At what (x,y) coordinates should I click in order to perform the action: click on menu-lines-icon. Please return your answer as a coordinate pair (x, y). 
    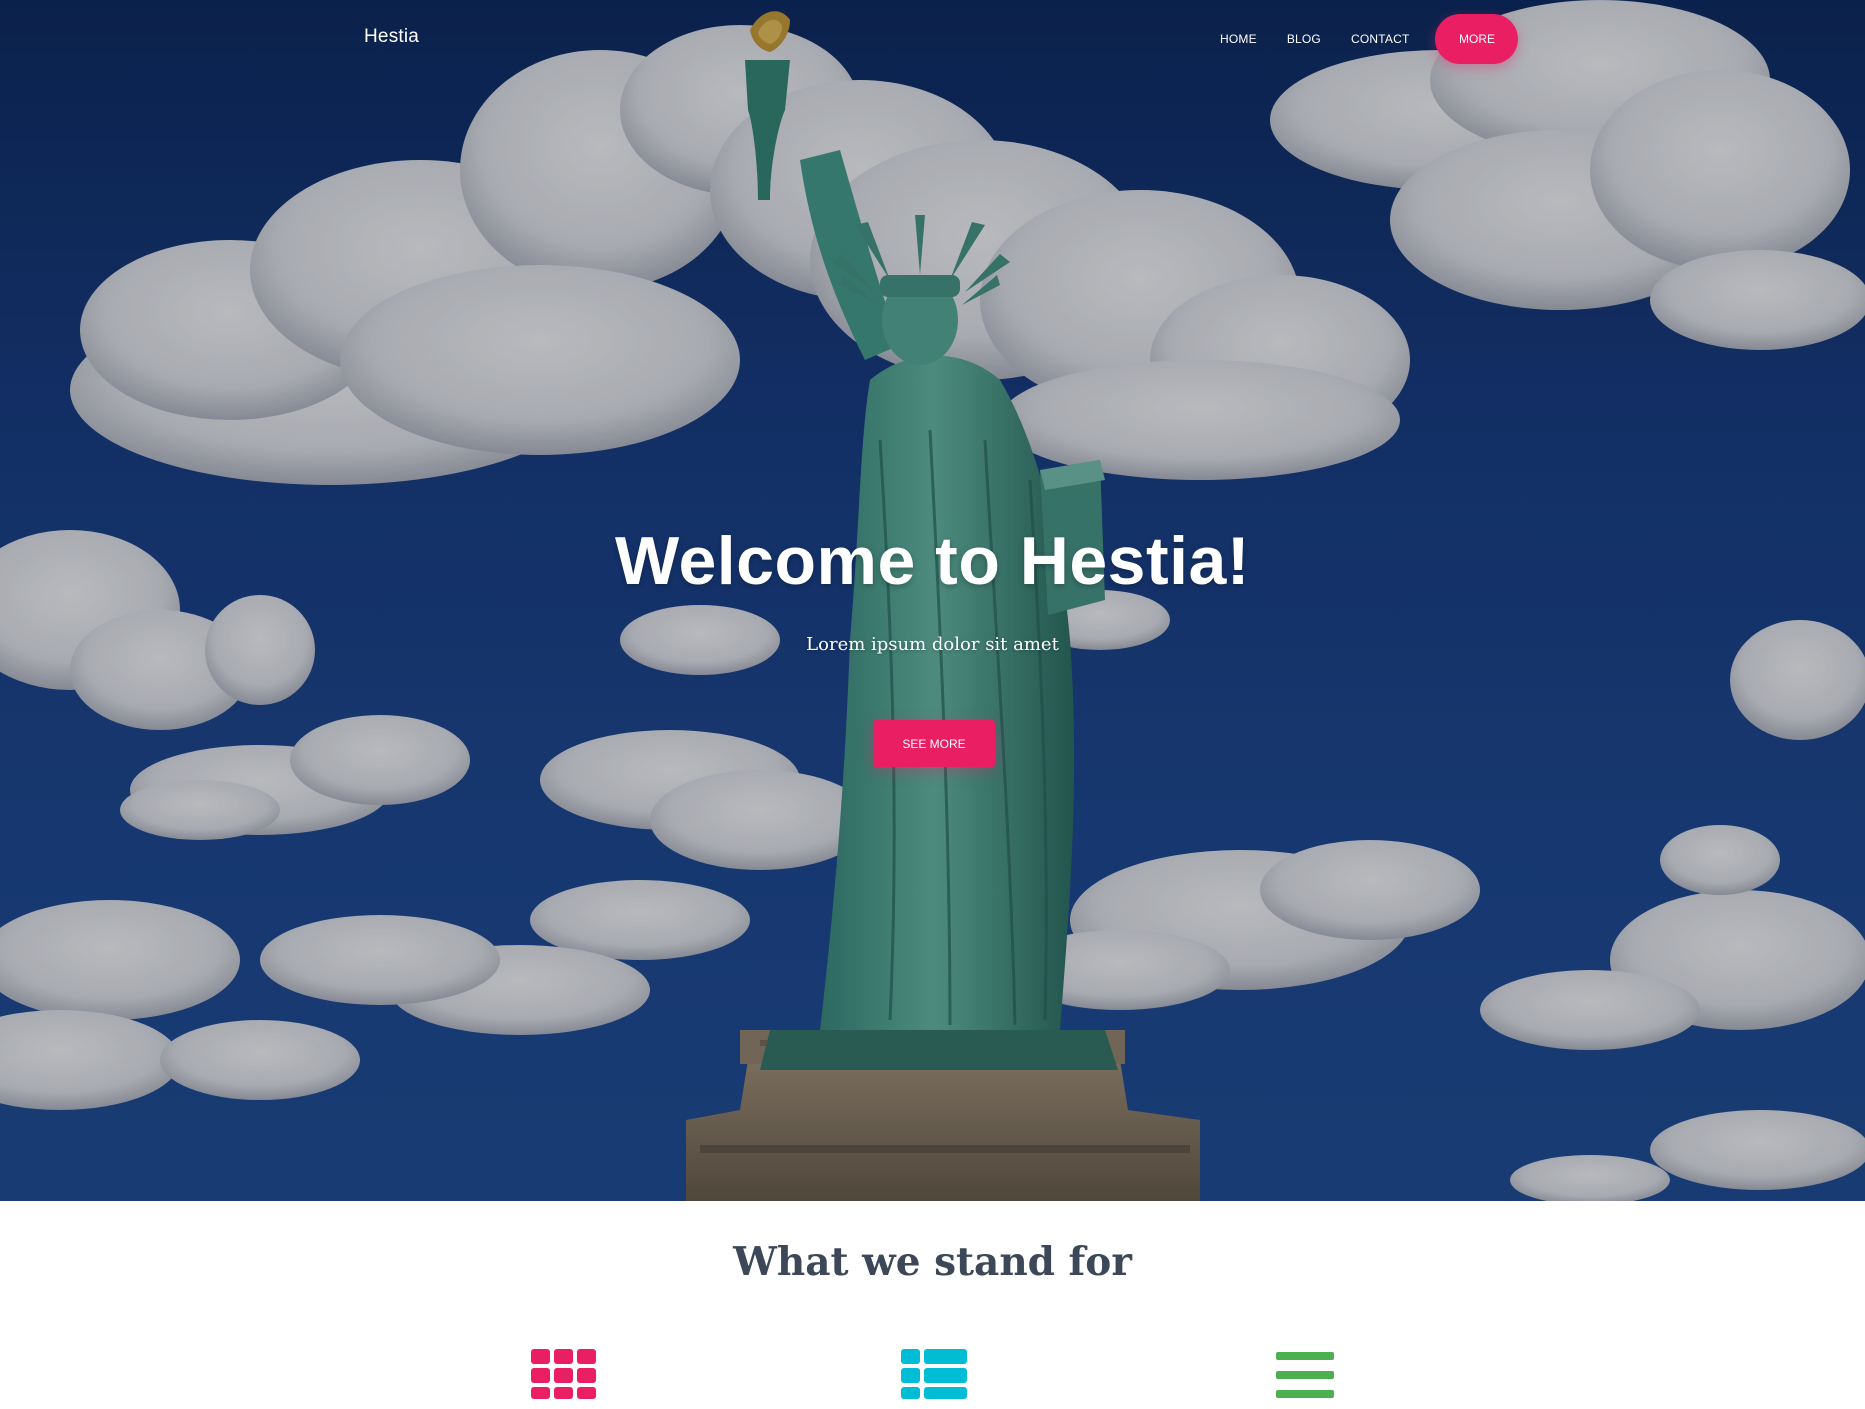
    Looking at the image, I should click on (1309, 1379).